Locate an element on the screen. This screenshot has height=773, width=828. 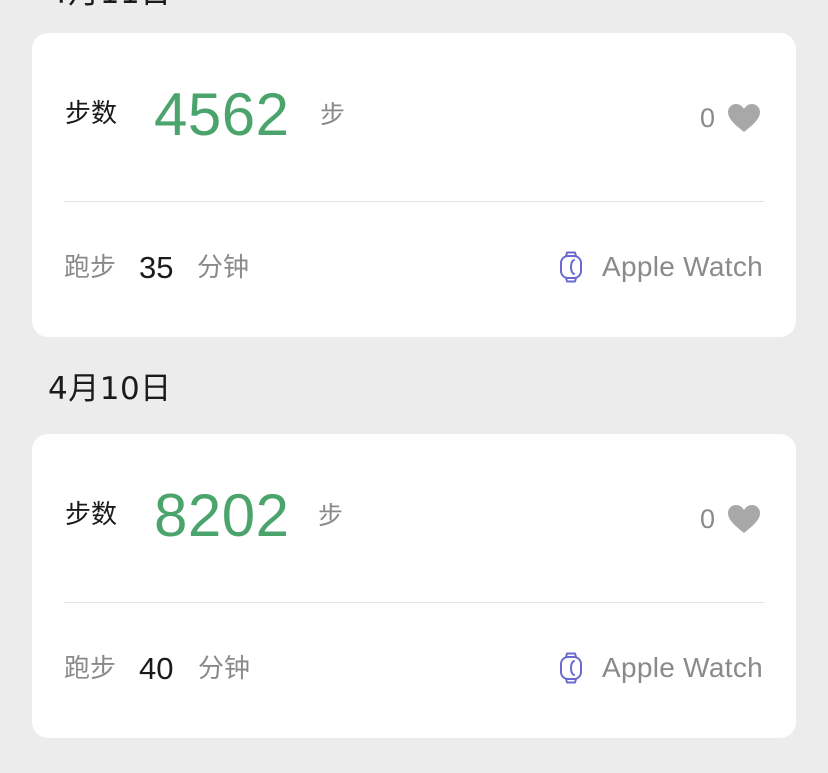
date-header: 4月10日 is located at coordinates (110, 389).